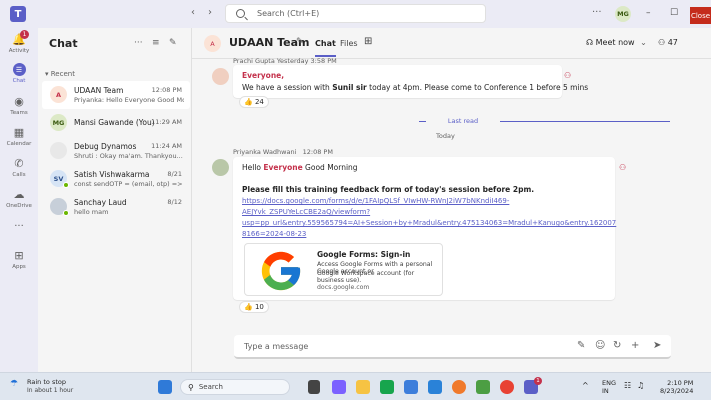 This screenshot has width=711, height=400. What do you see at coordinates (349, 43) in the screenshot?
I see `tab-files: Files` at bounding box center [349, 43].